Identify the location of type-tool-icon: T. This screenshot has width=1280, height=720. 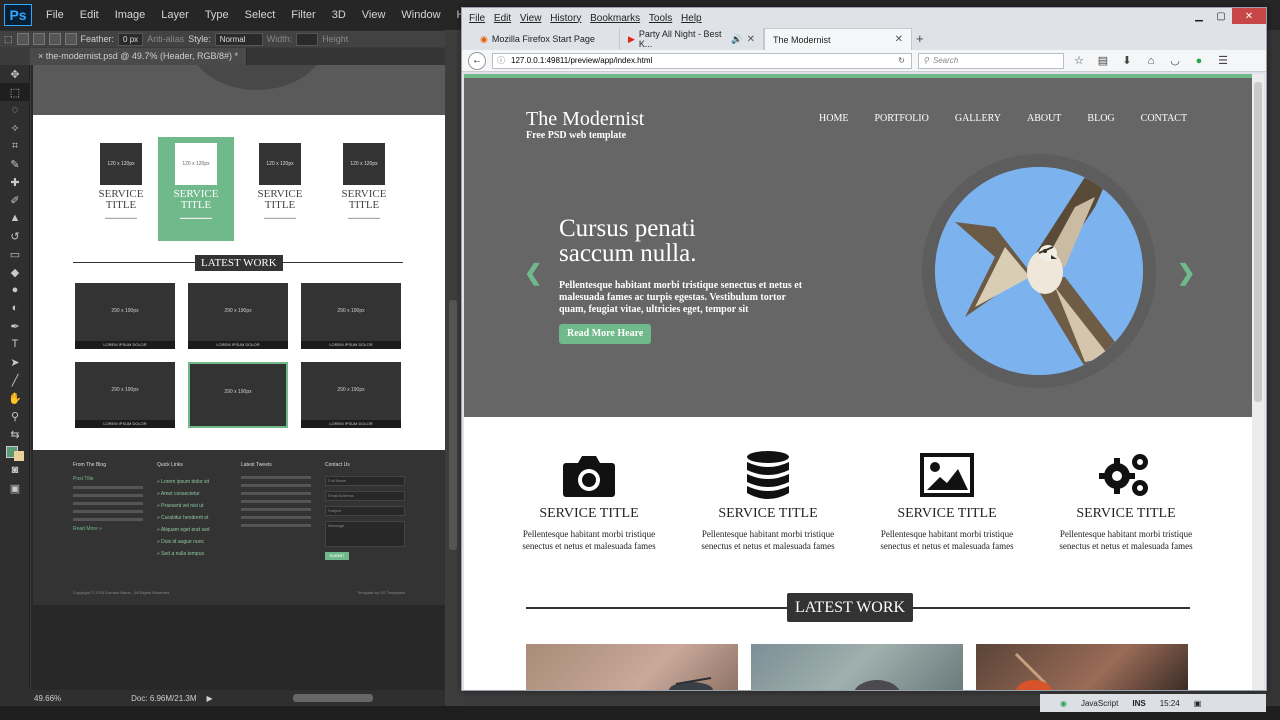
(15, 344).